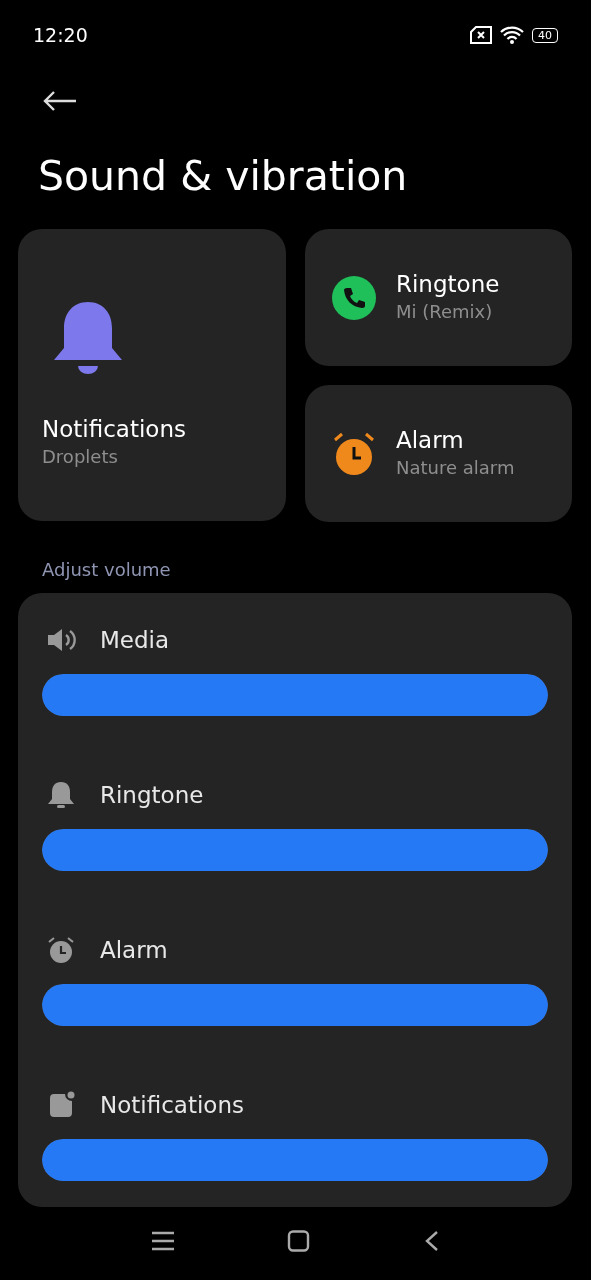 This screenshot has width=591, height=1280. I want to click on volume-label: Alarm, so click(134, 950).